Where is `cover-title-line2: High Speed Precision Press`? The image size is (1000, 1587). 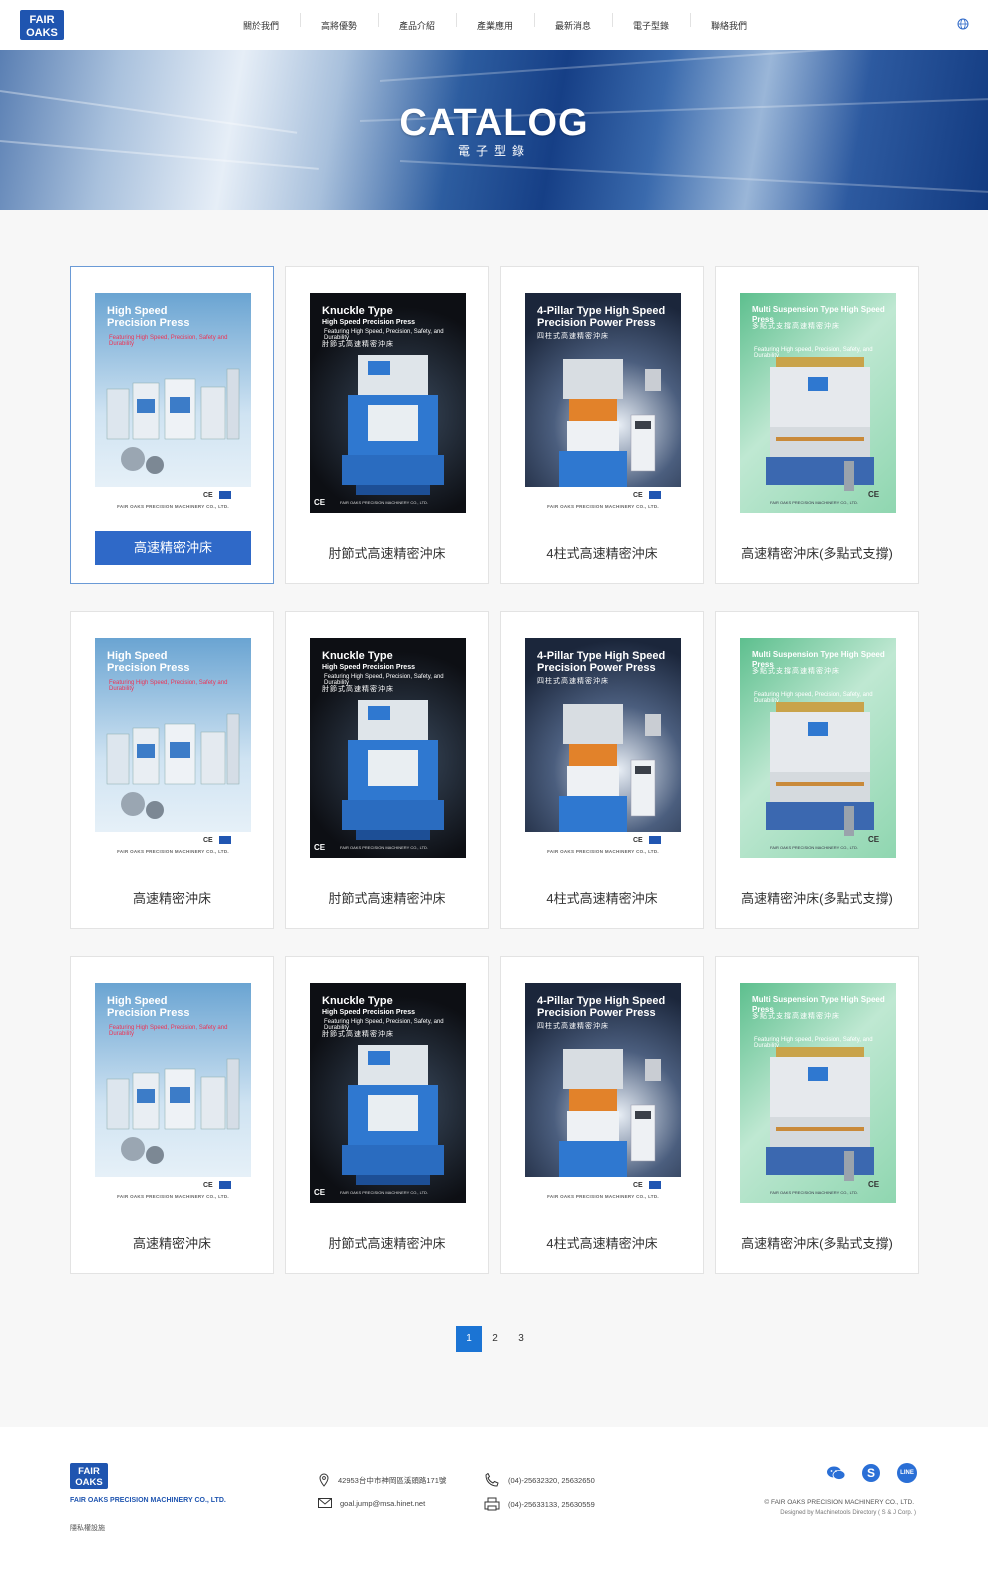
cover-title-line2: High Speed Precision Press is located at coordinates (368, 1012).